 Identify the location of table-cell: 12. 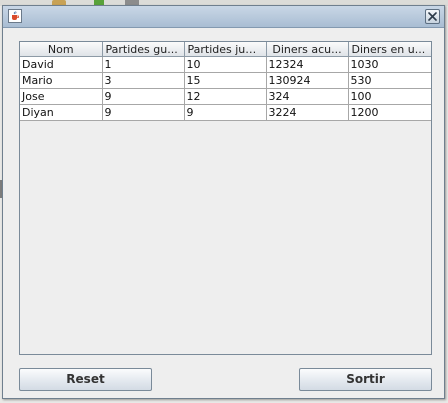
(225, 96).